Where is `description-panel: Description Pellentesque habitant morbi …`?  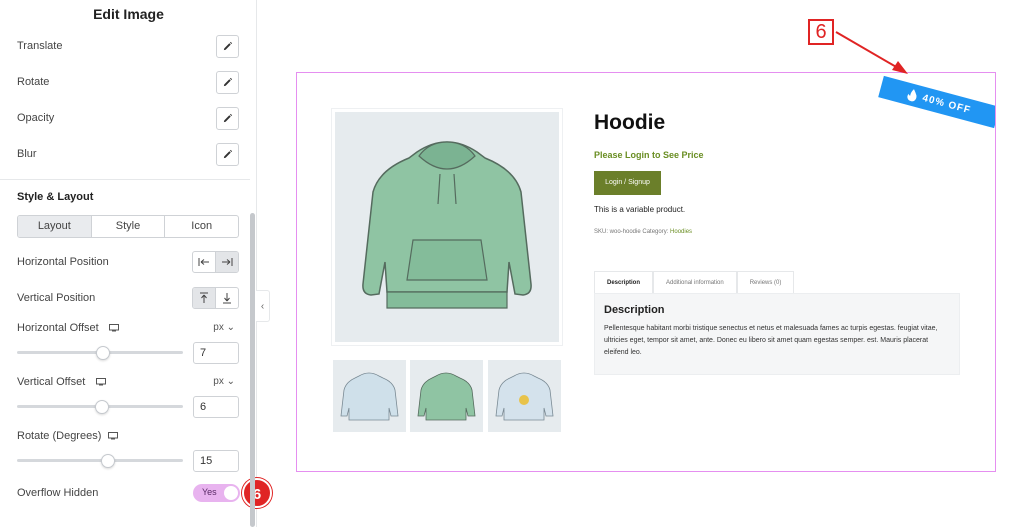
description-panel: Description Pellentesque habitant morbi … is located at coordinates (777, 334).